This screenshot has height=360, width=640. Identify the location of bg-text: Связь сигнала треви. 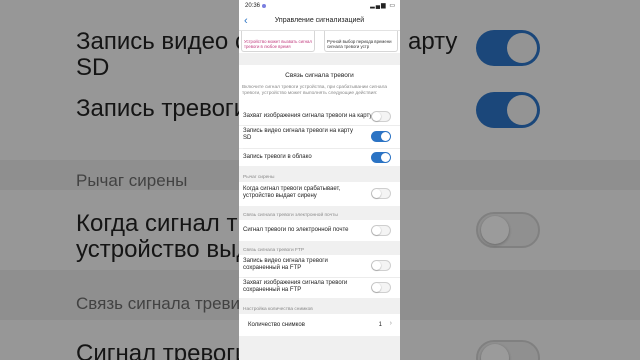
(158, 303).